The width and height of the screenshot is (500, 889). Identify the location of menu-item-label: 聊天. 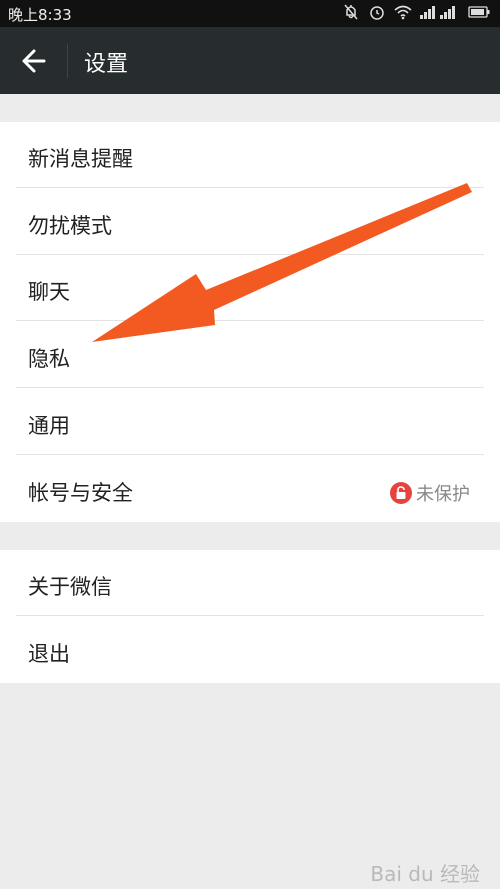
(49, 292).